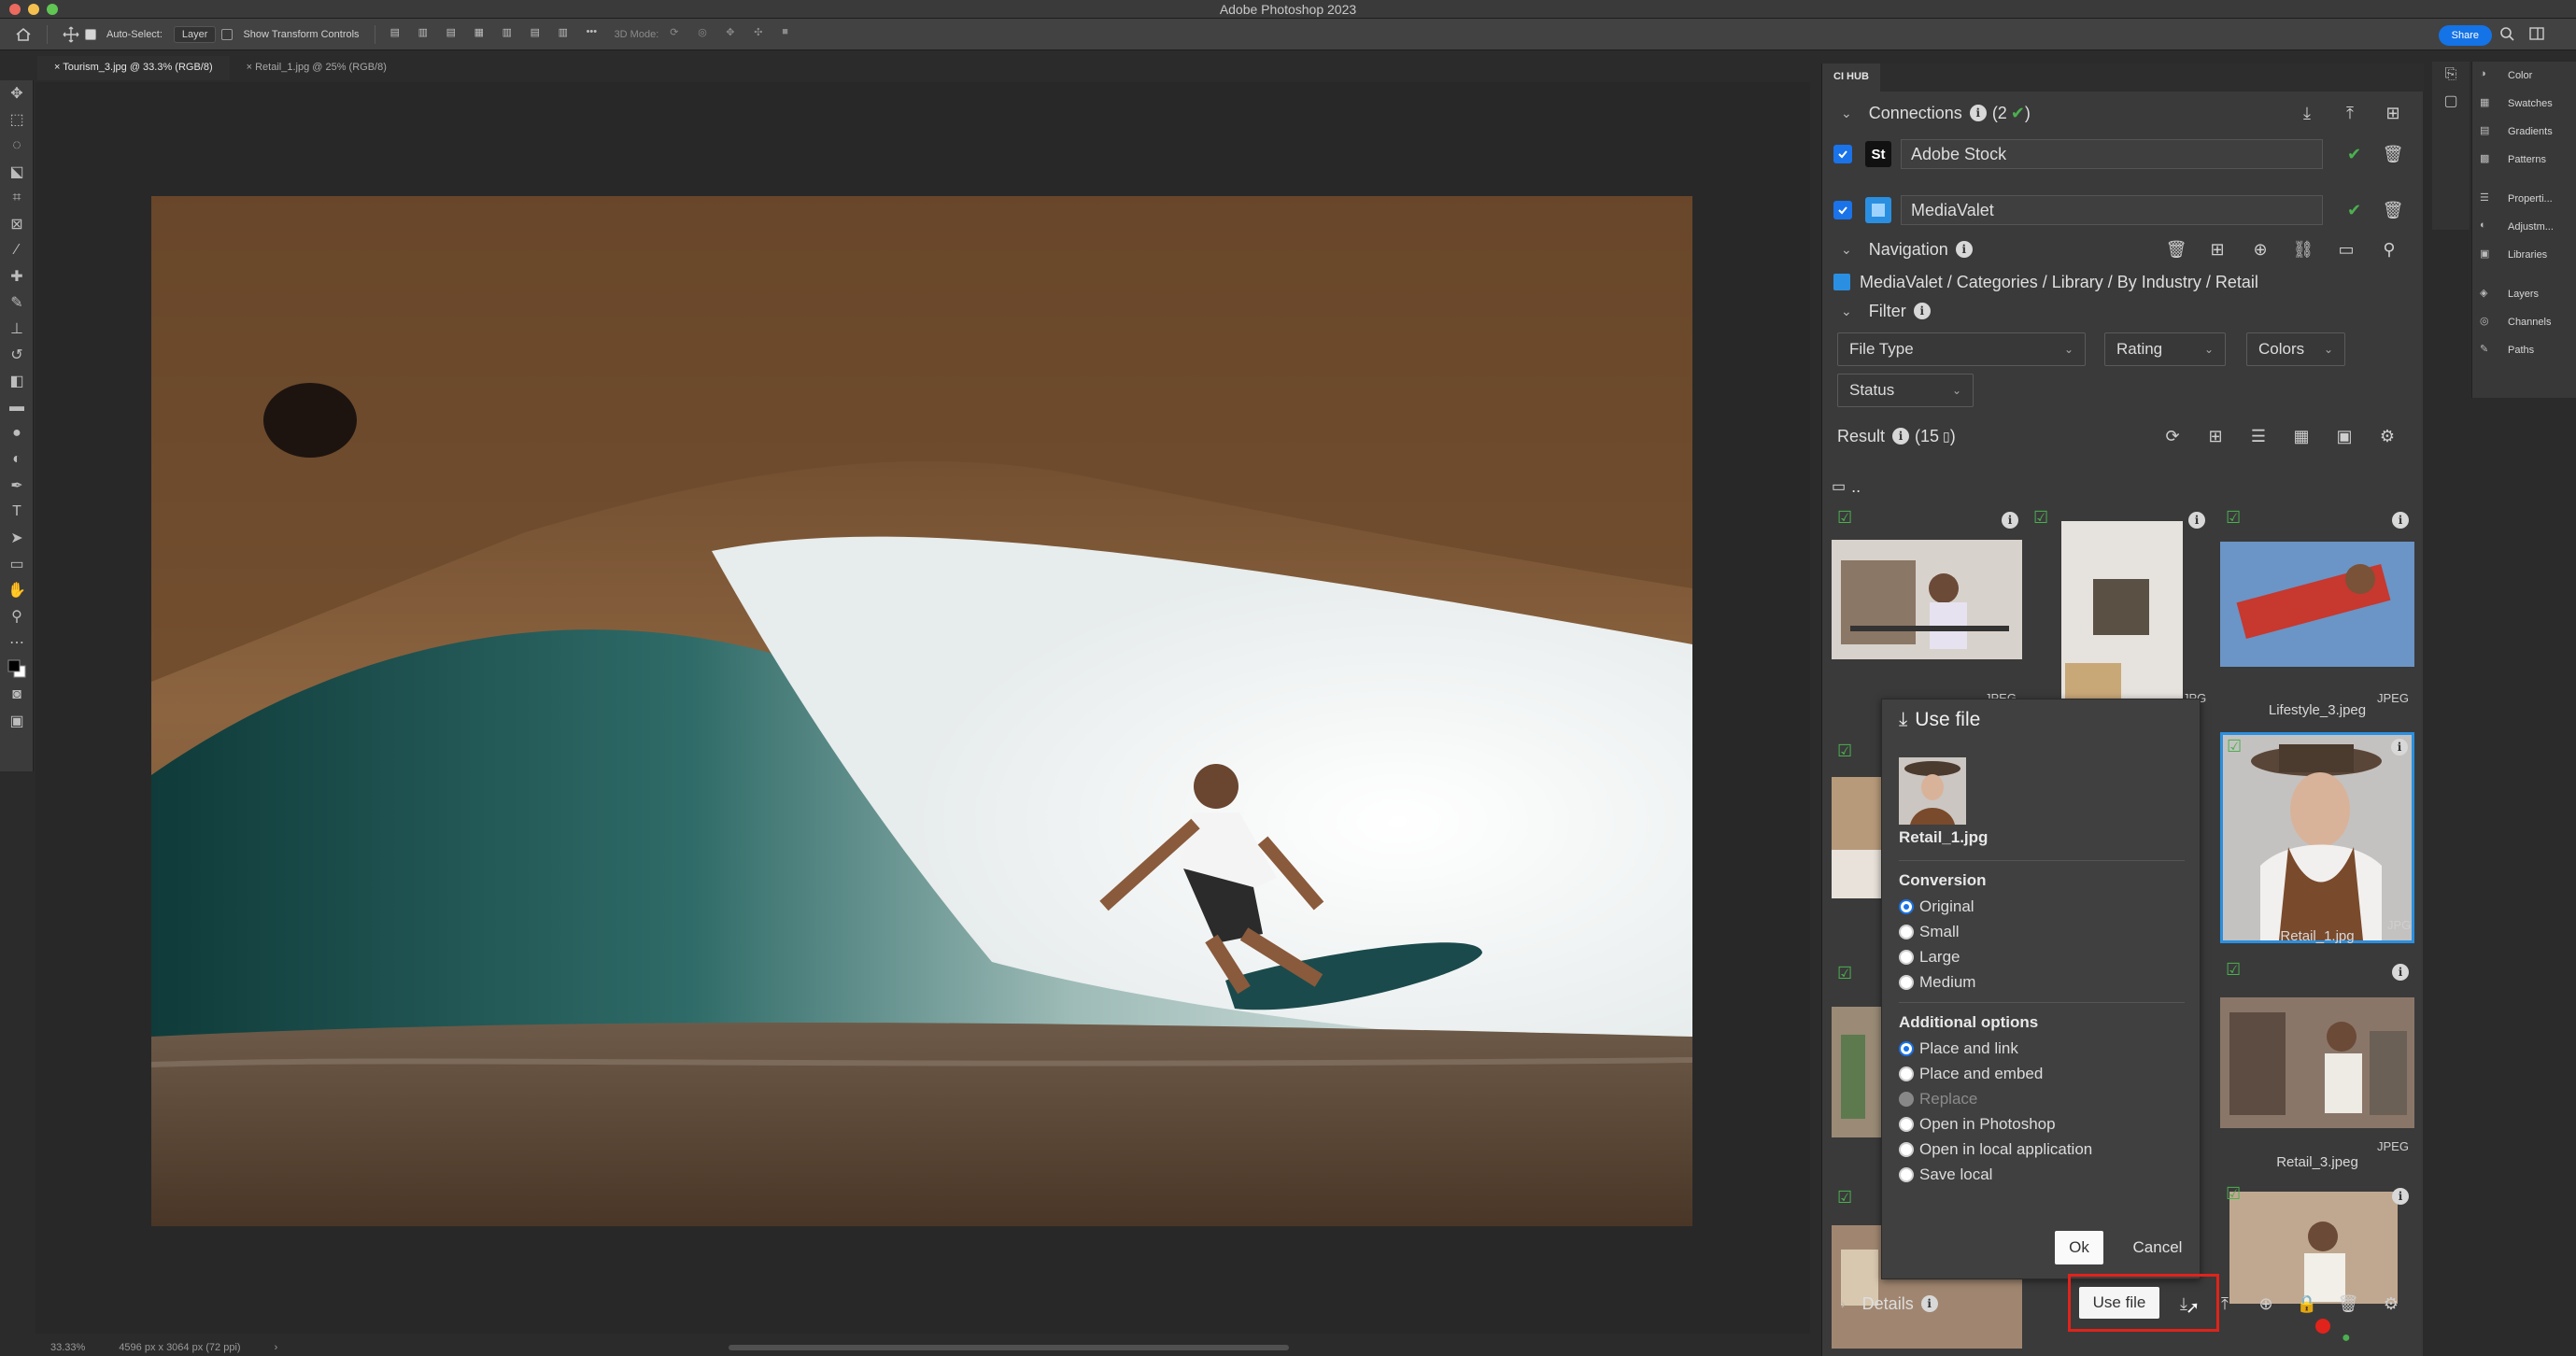  Describe the element at coordinates (2157, 1247) in the screenshot. I see `cancel-button: Cancel` at that location.